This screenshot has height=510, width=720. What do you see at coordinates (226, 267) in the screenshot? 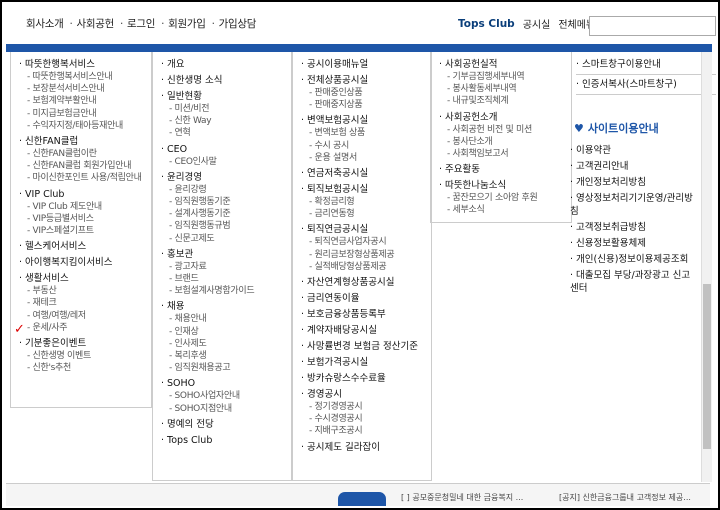
I see `menu-subitem: 광고자료` at bounding box center [226, 267].